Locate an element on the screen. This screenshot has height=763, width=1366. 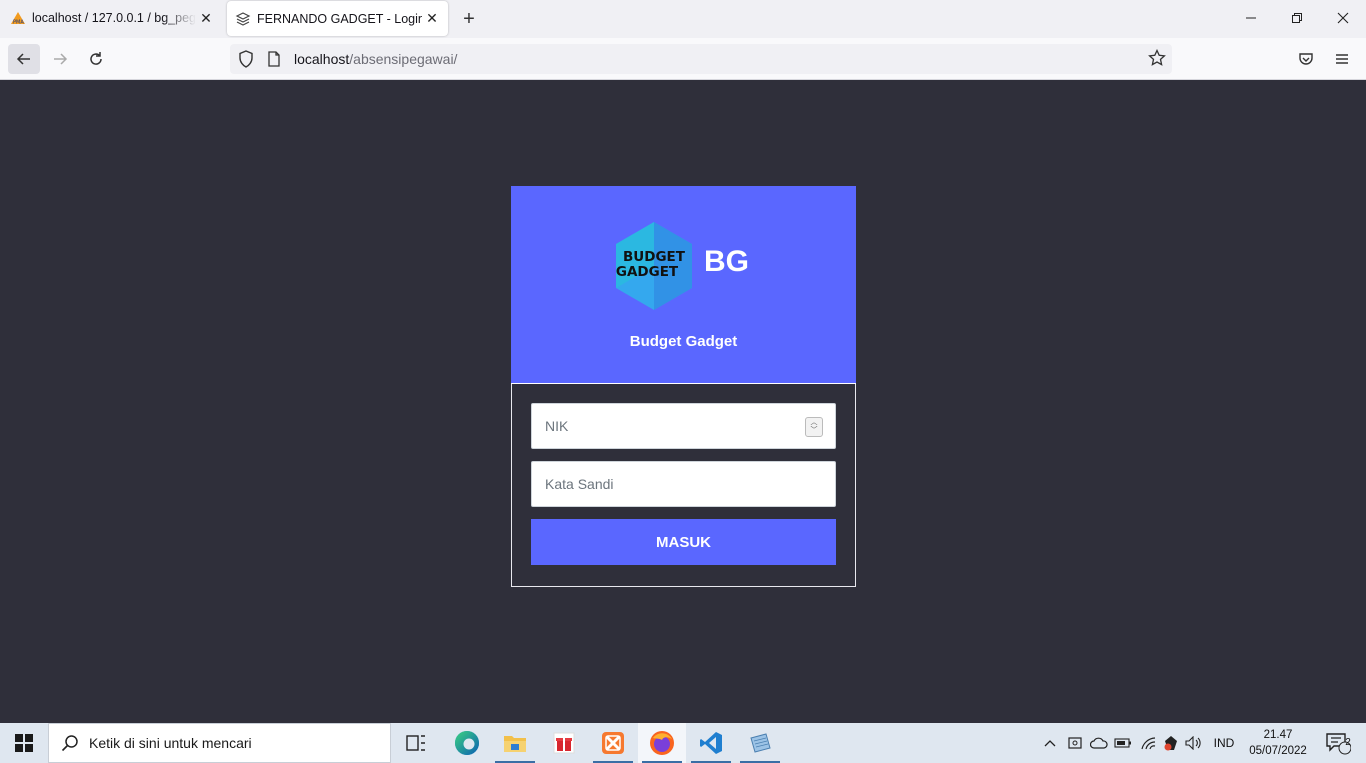
login-card-header: BUDGET GADGET BG Budget Gadget is located at coordinates (683, 285).